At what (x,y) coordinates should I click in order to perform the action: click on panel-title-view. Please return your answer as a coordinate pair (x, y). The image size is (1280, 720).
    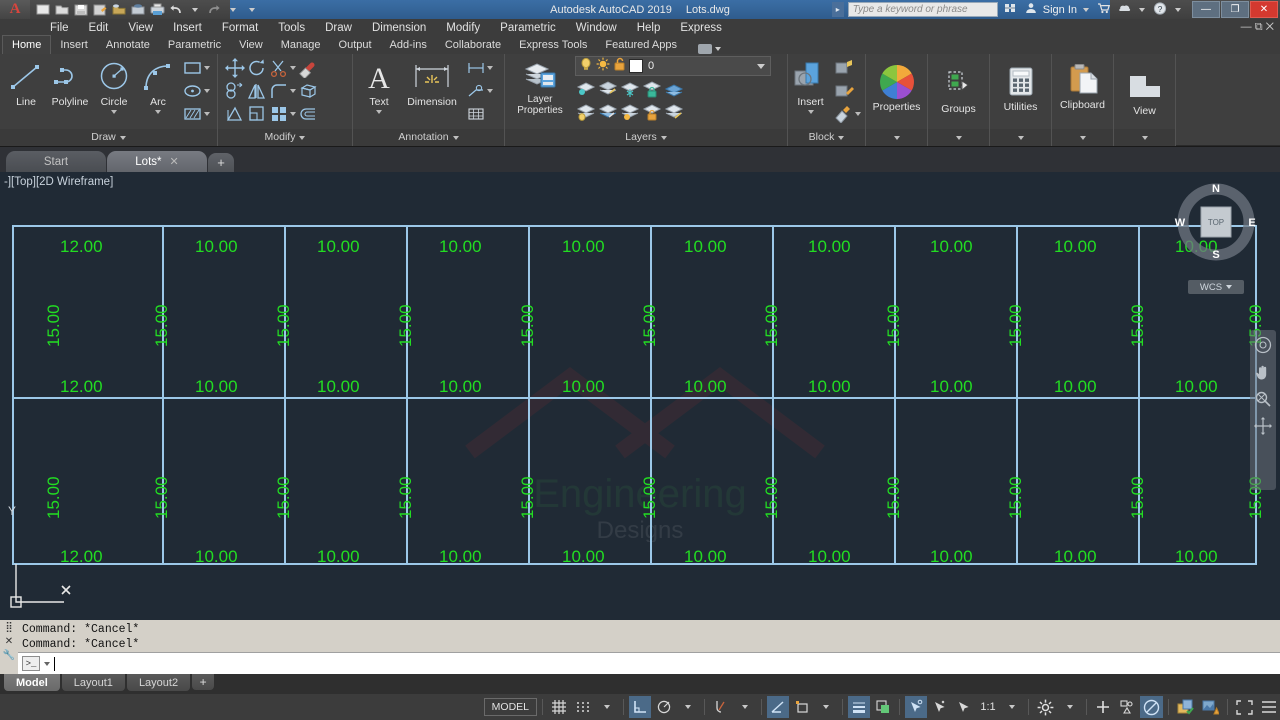
    Looking at the image, I should click on (1144, 137).